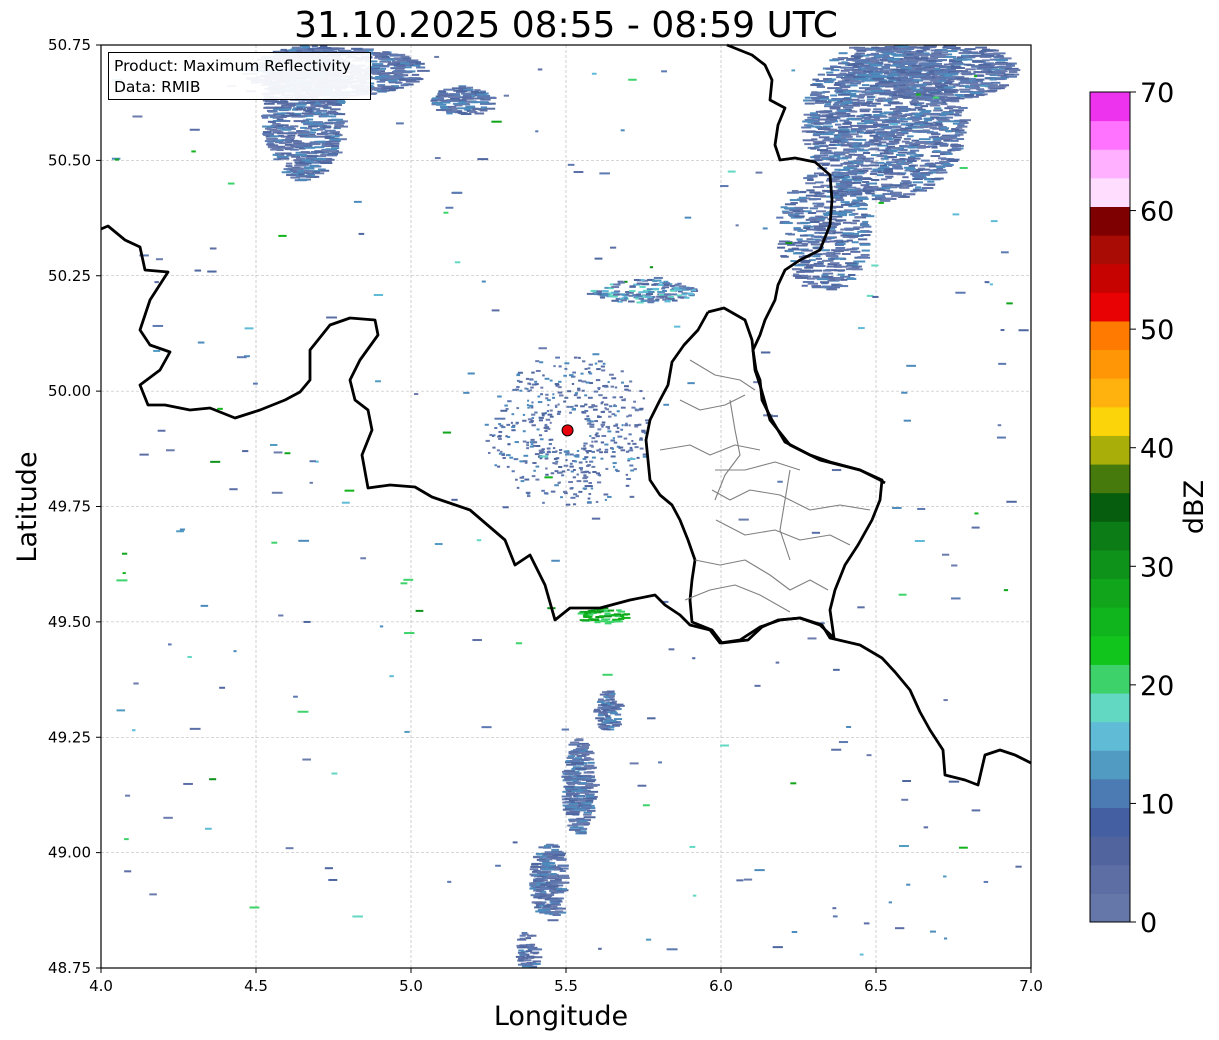  I want to click on figure-title: 31.10.2025 08:55 - 08:59 UTC, so click(566, 25).